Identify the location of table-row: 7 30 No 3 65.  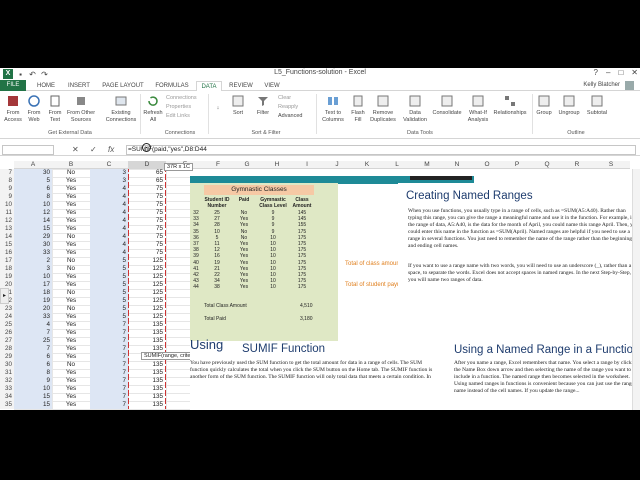
(95, 173).